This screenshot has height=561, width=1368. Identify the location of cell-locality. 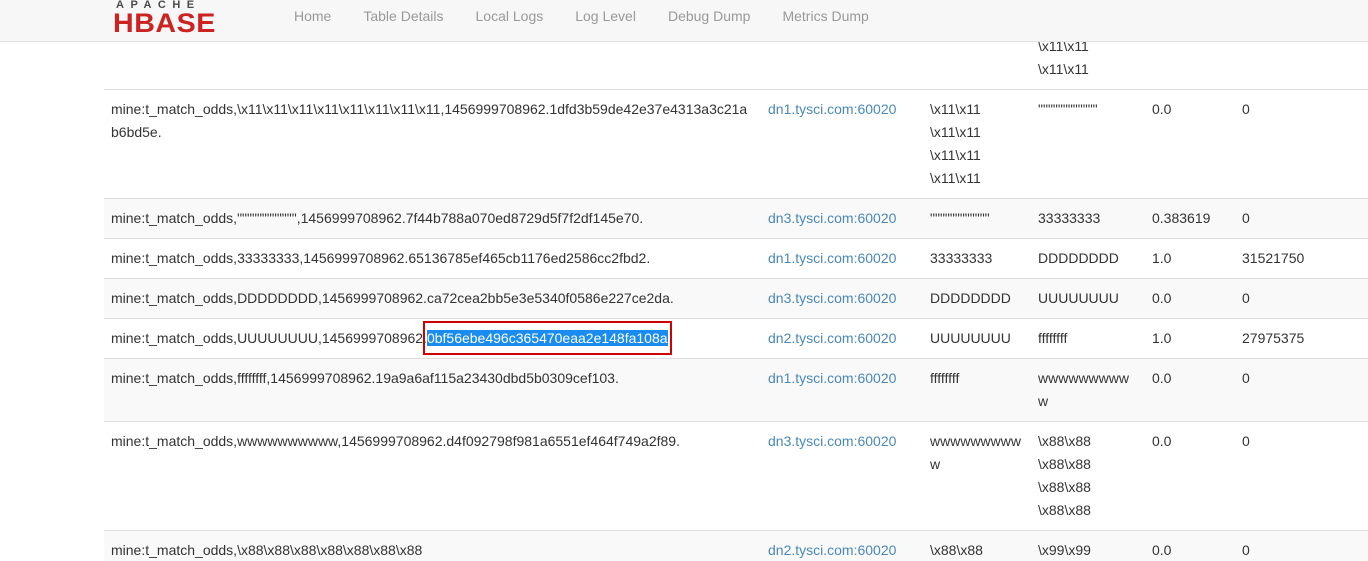
(1190, 66).